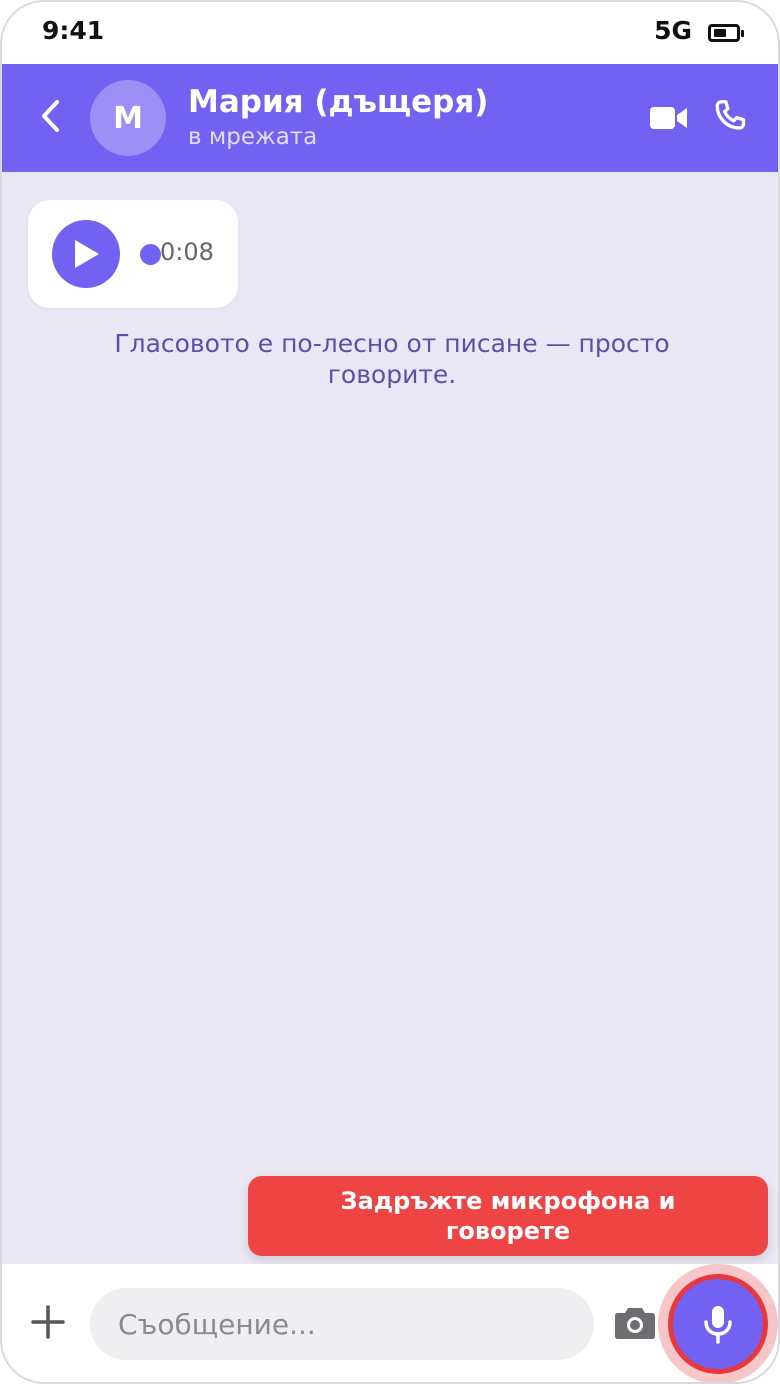 This screenshot has width=780, height=1384. Describe the element at coordinates (342, 1324) in the screenshot. I see `message-input` at that location.